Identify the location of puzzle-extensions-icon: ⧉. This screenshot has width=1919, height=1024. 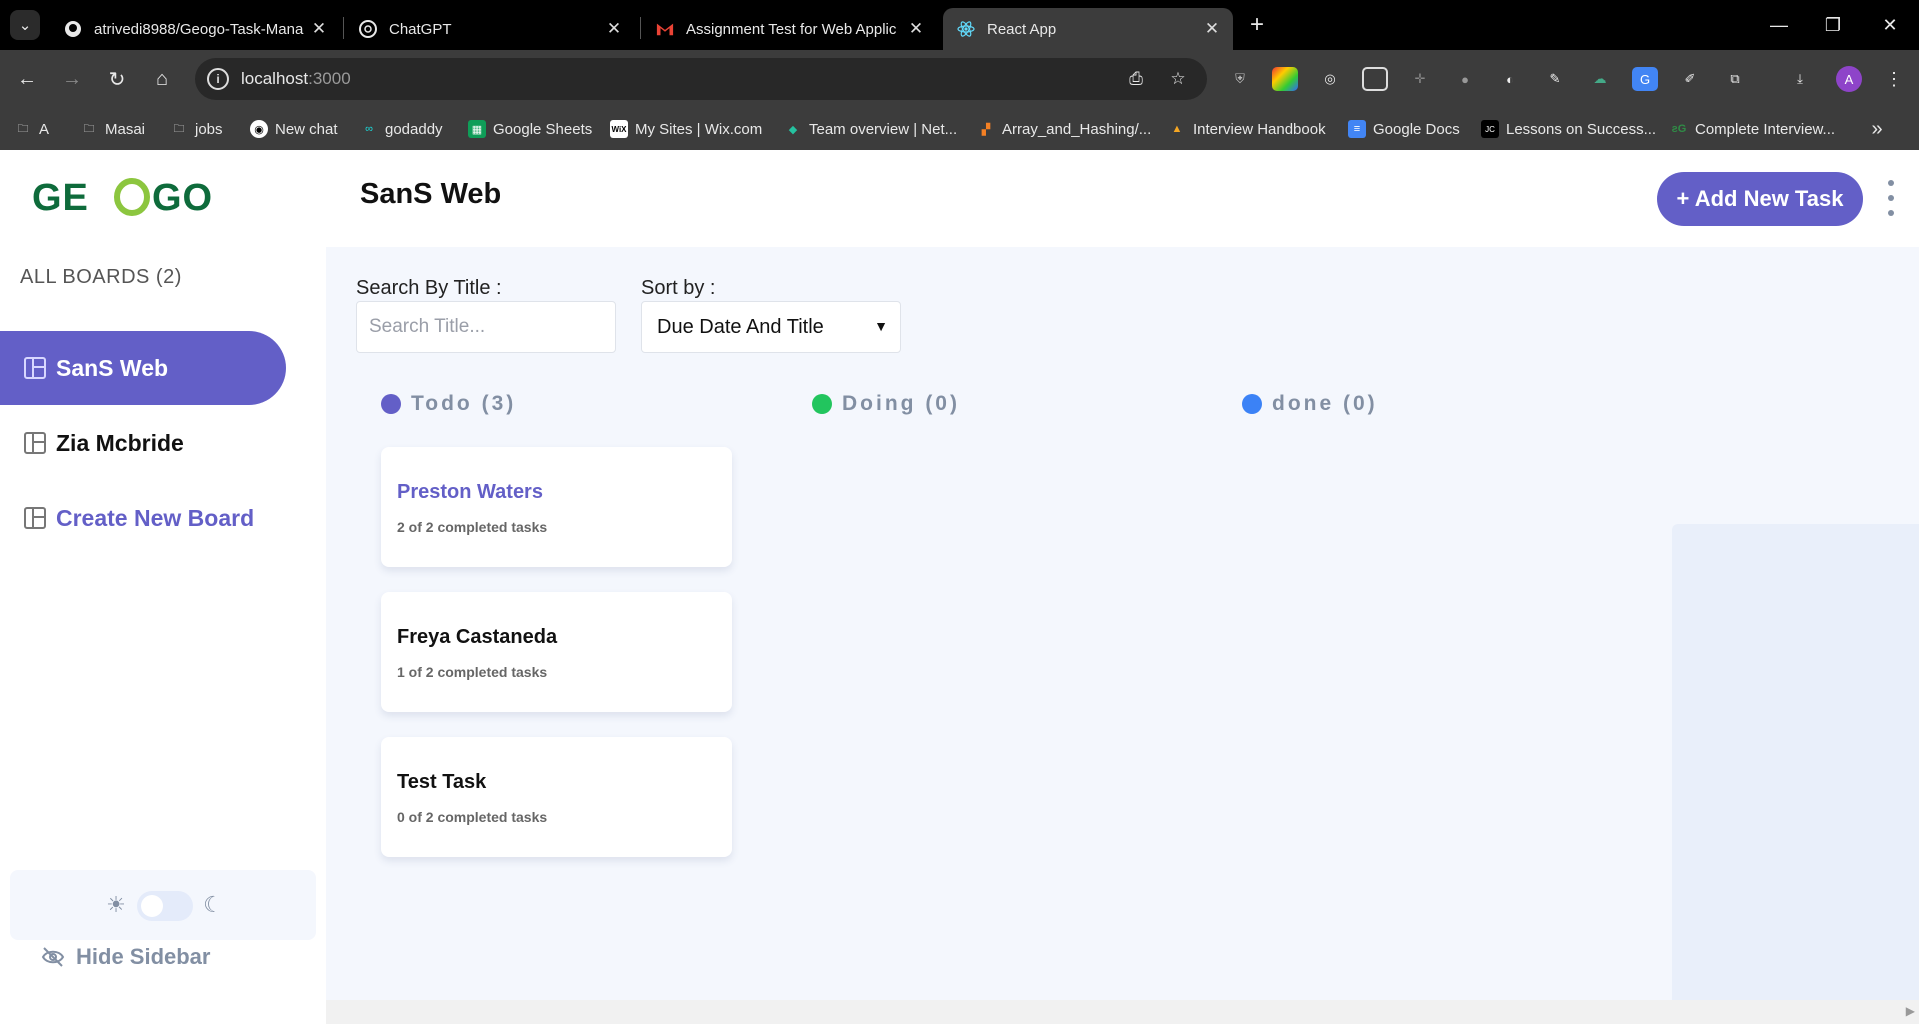
(1735, 79).